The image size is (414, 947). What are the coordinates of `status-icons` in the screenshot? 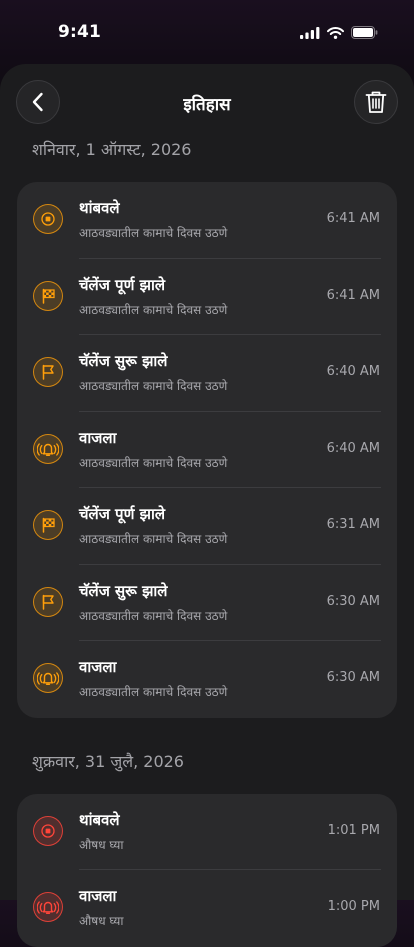 It's located at (339, 32).